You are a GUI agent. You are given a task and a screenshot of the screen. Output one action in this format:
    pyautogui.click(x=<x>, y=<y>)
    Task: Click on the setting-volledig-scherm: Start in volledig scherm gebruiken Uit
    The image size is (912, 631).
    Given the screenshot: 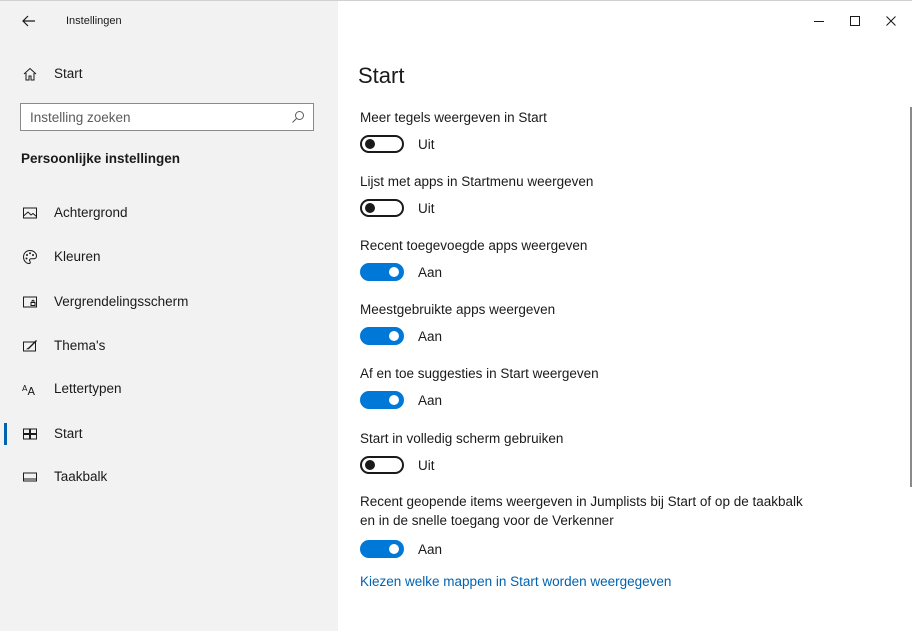 What is the action you would take?
    pyautogui.click(x=595, y=452)
    